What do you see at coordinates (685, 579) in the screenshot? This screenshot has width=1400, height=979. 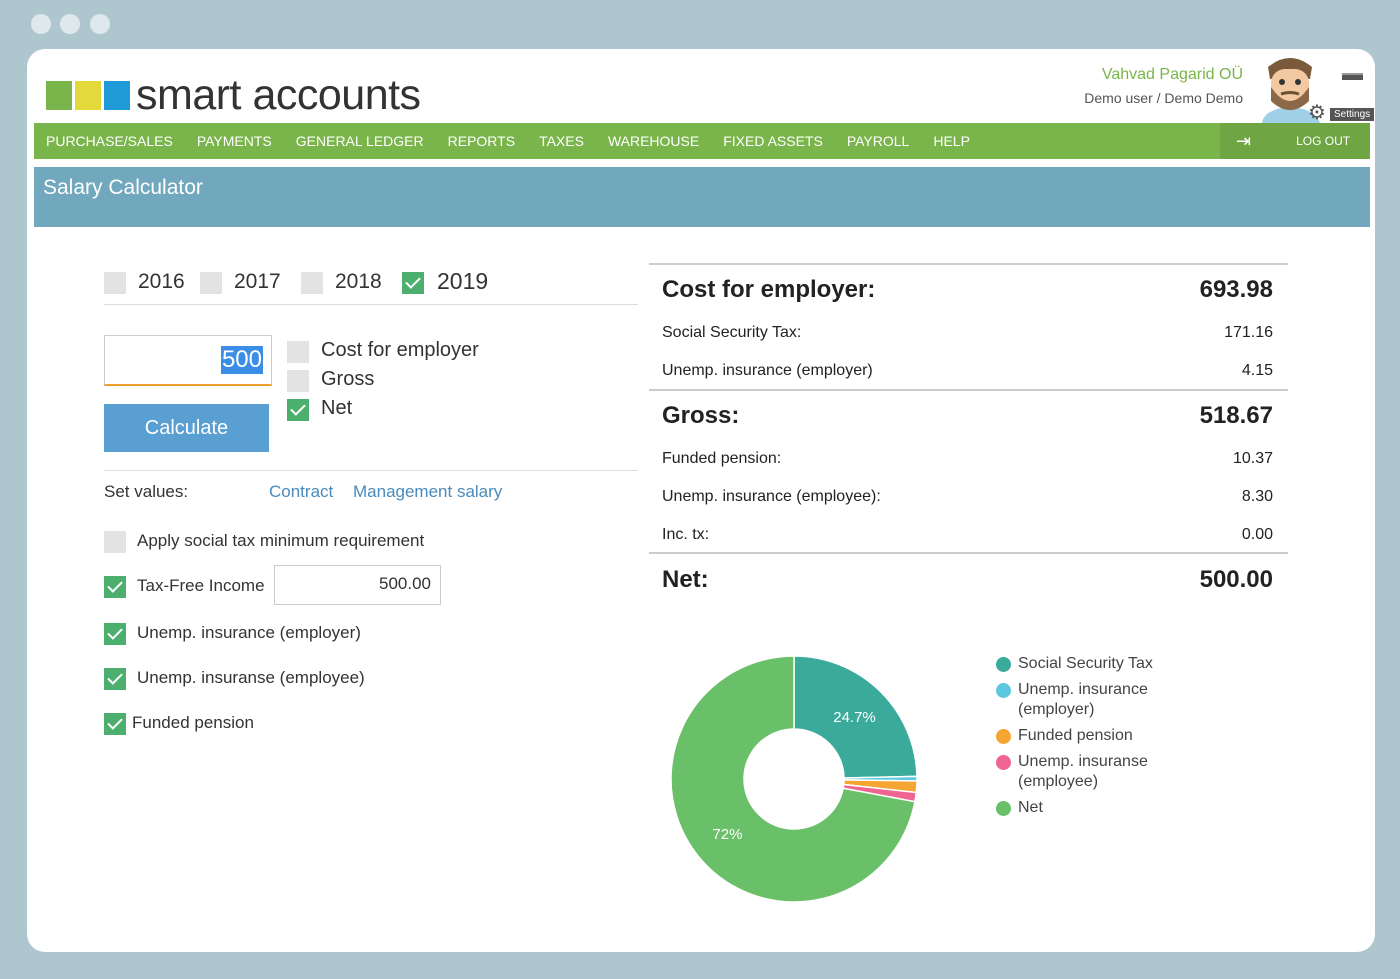 I see `result-net-label: Net:` at bounding box center [685, 579].